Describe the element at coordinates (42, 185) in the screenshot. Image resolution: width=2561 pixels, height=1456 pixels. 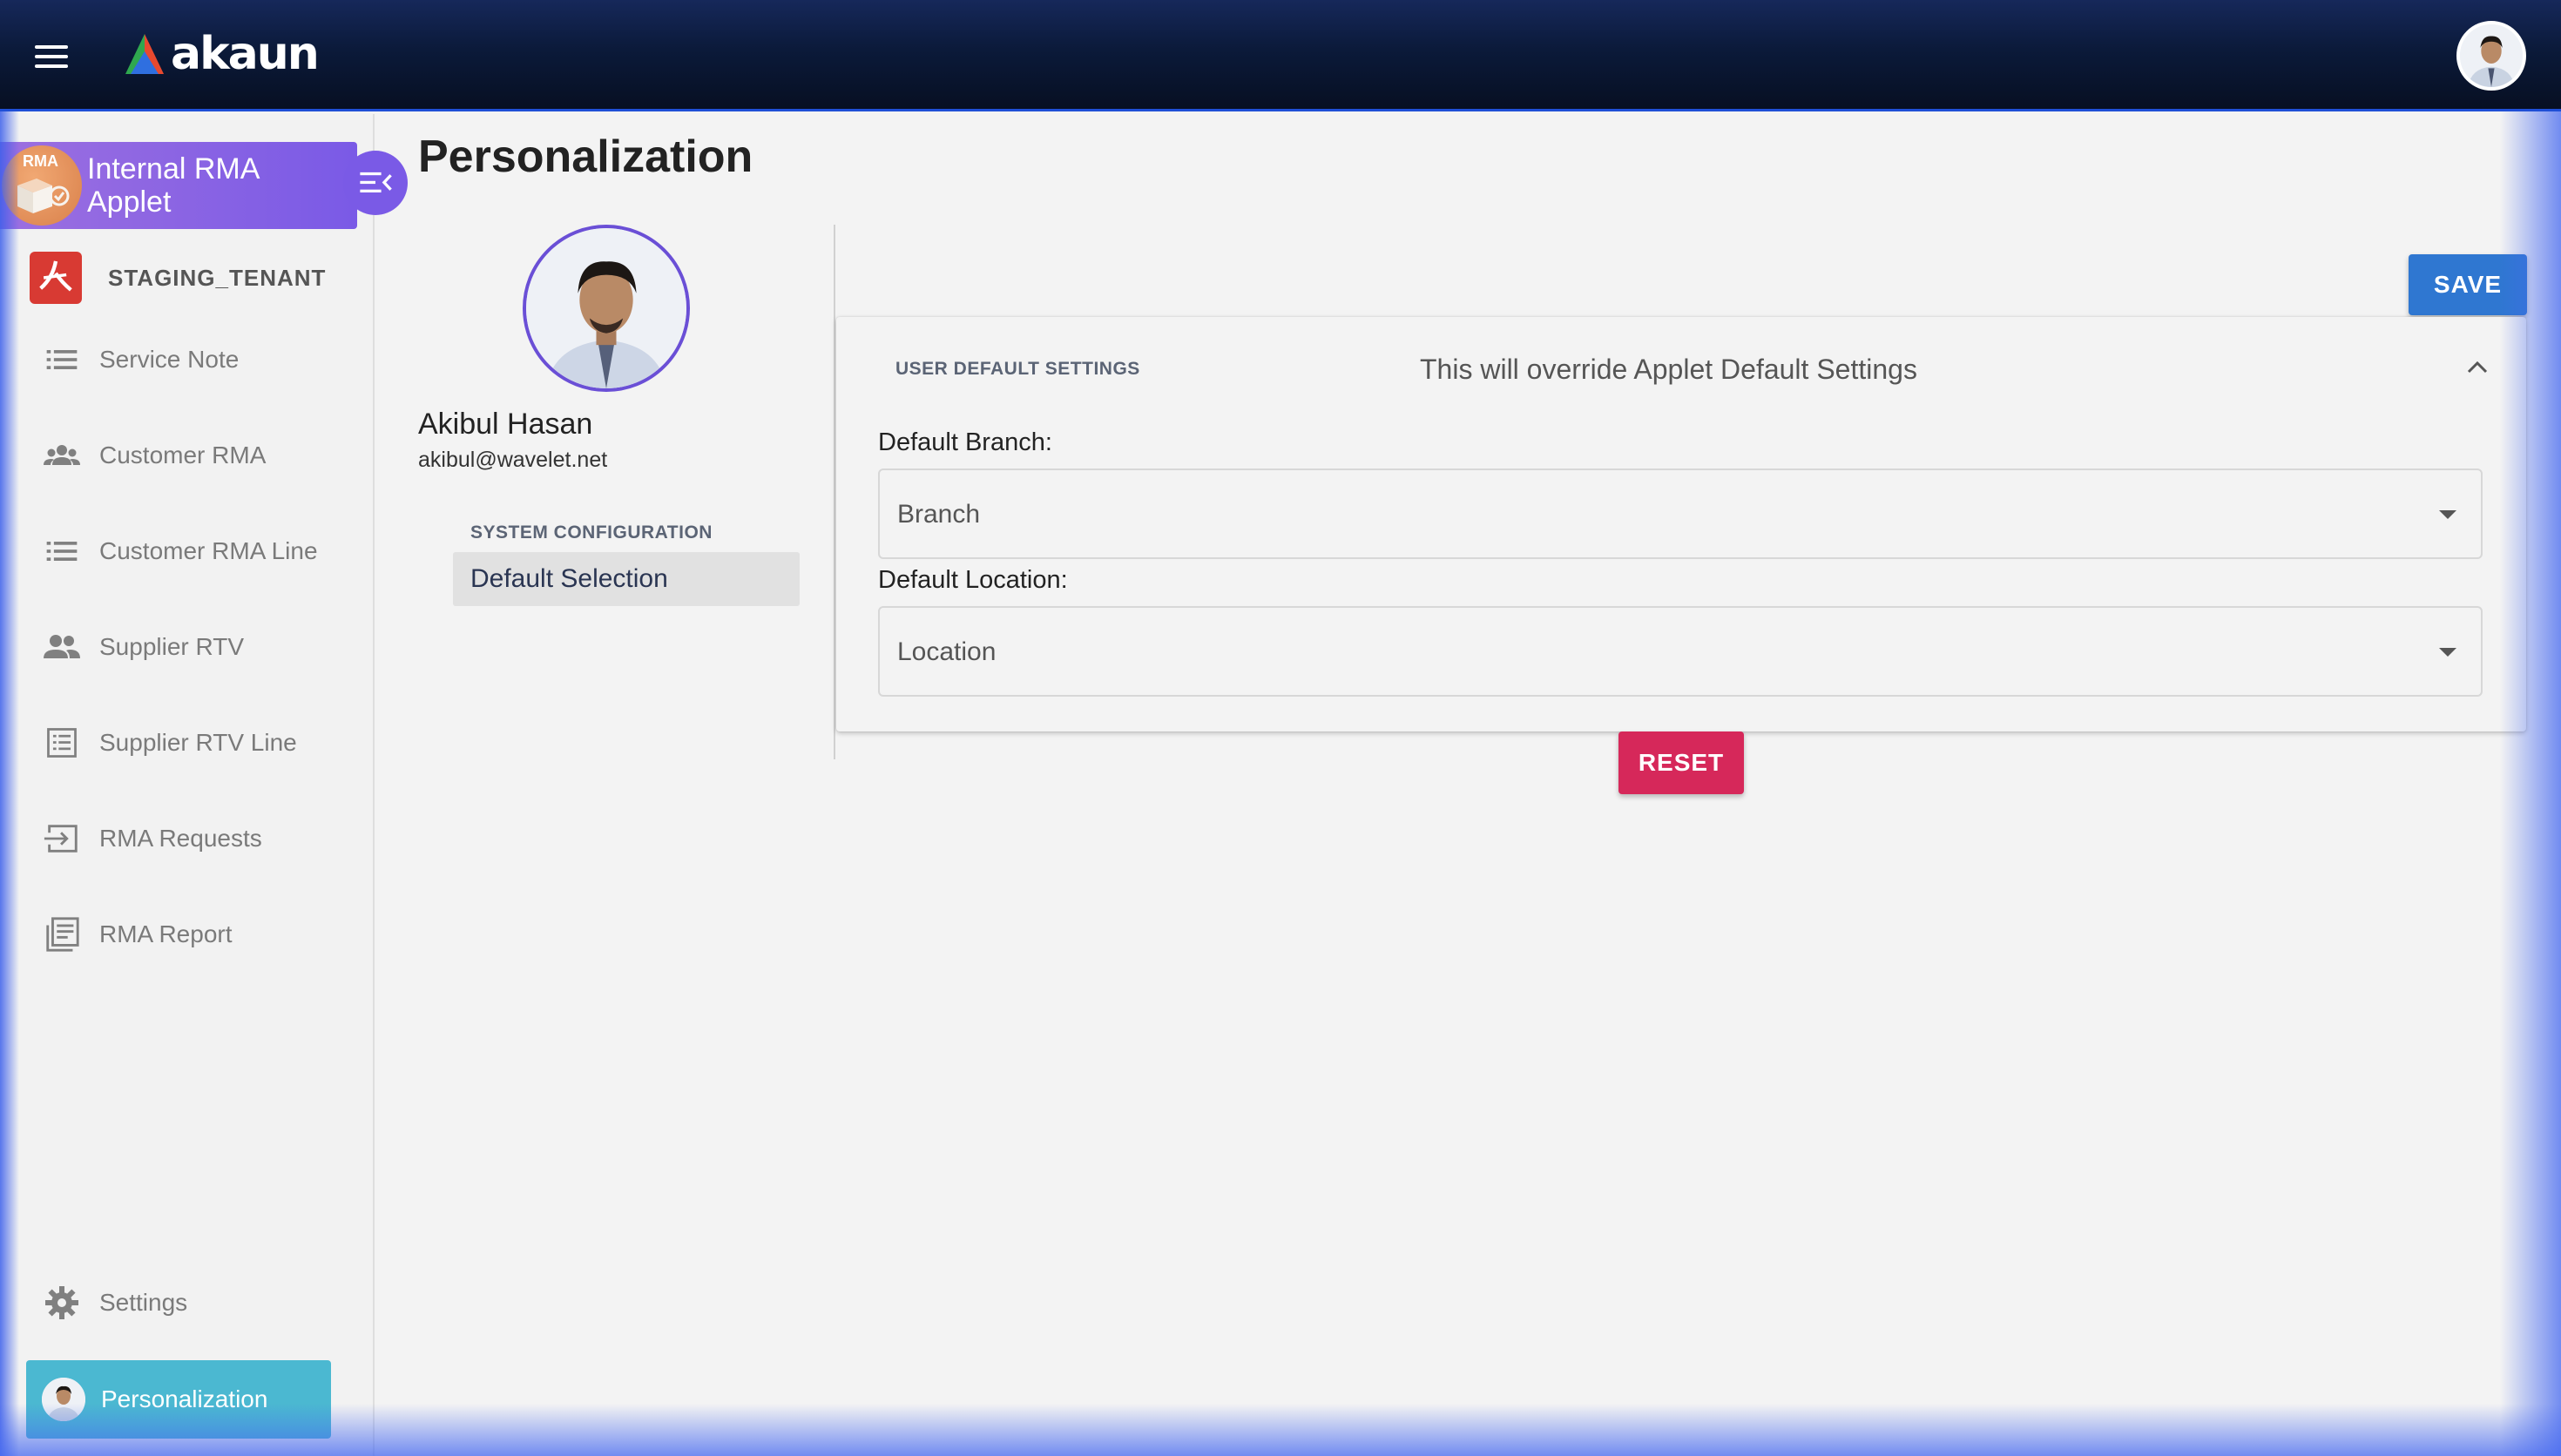
I see `rma-applet-badge: RMA` at that location.